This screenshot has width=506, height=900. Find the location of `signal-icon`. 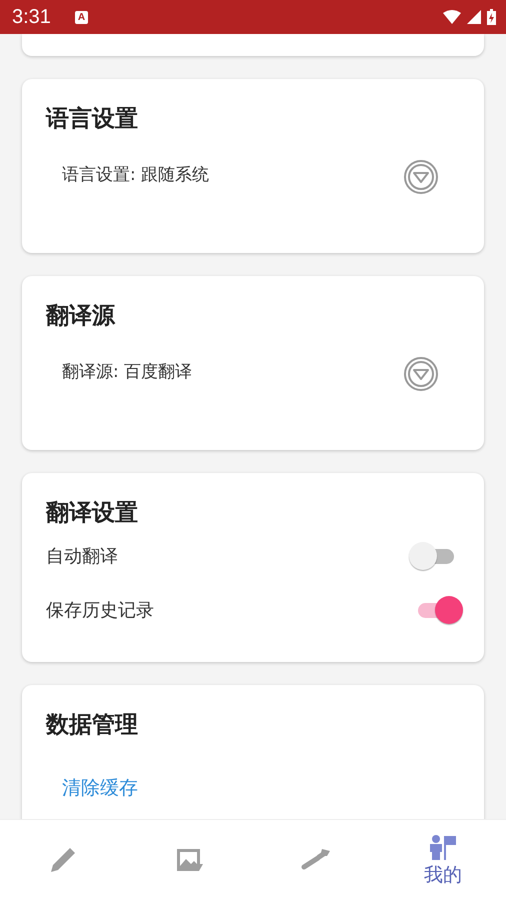

signal-icon is located at coordinates (474, 17).